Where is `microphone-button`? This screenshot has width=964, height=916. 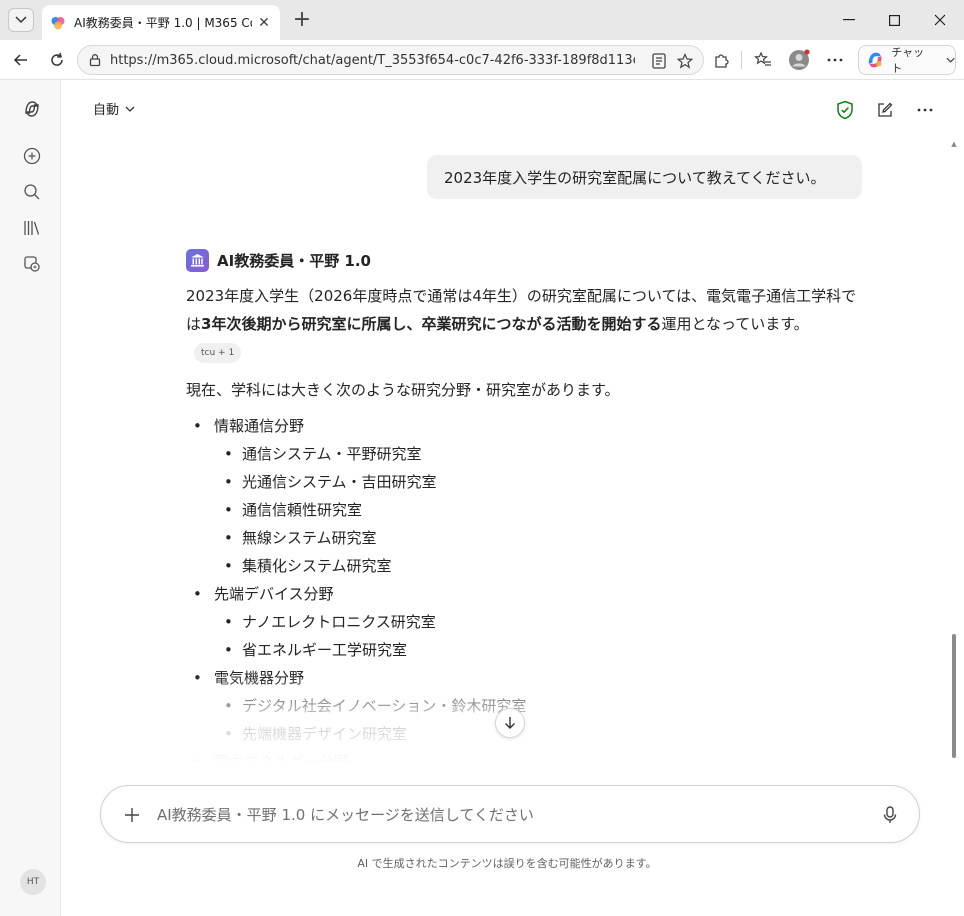 microphone-button is located at coordinates (890, 815).